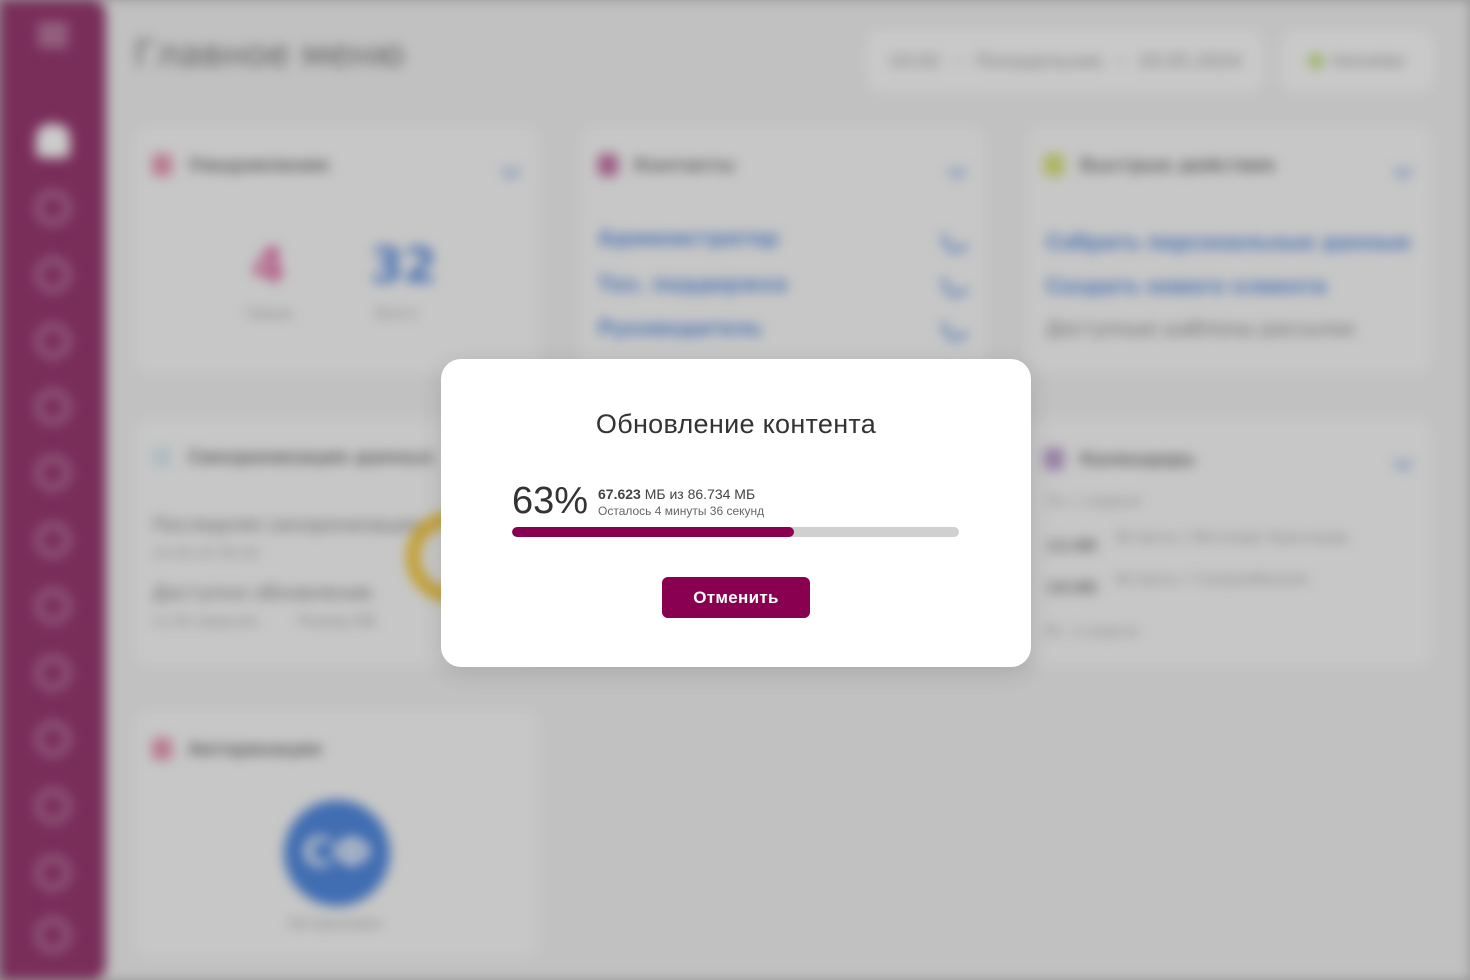 The height and width of the screenshot is (980, 1470). I want to click on downloaded-amount: 67.623, so click(619, 494).